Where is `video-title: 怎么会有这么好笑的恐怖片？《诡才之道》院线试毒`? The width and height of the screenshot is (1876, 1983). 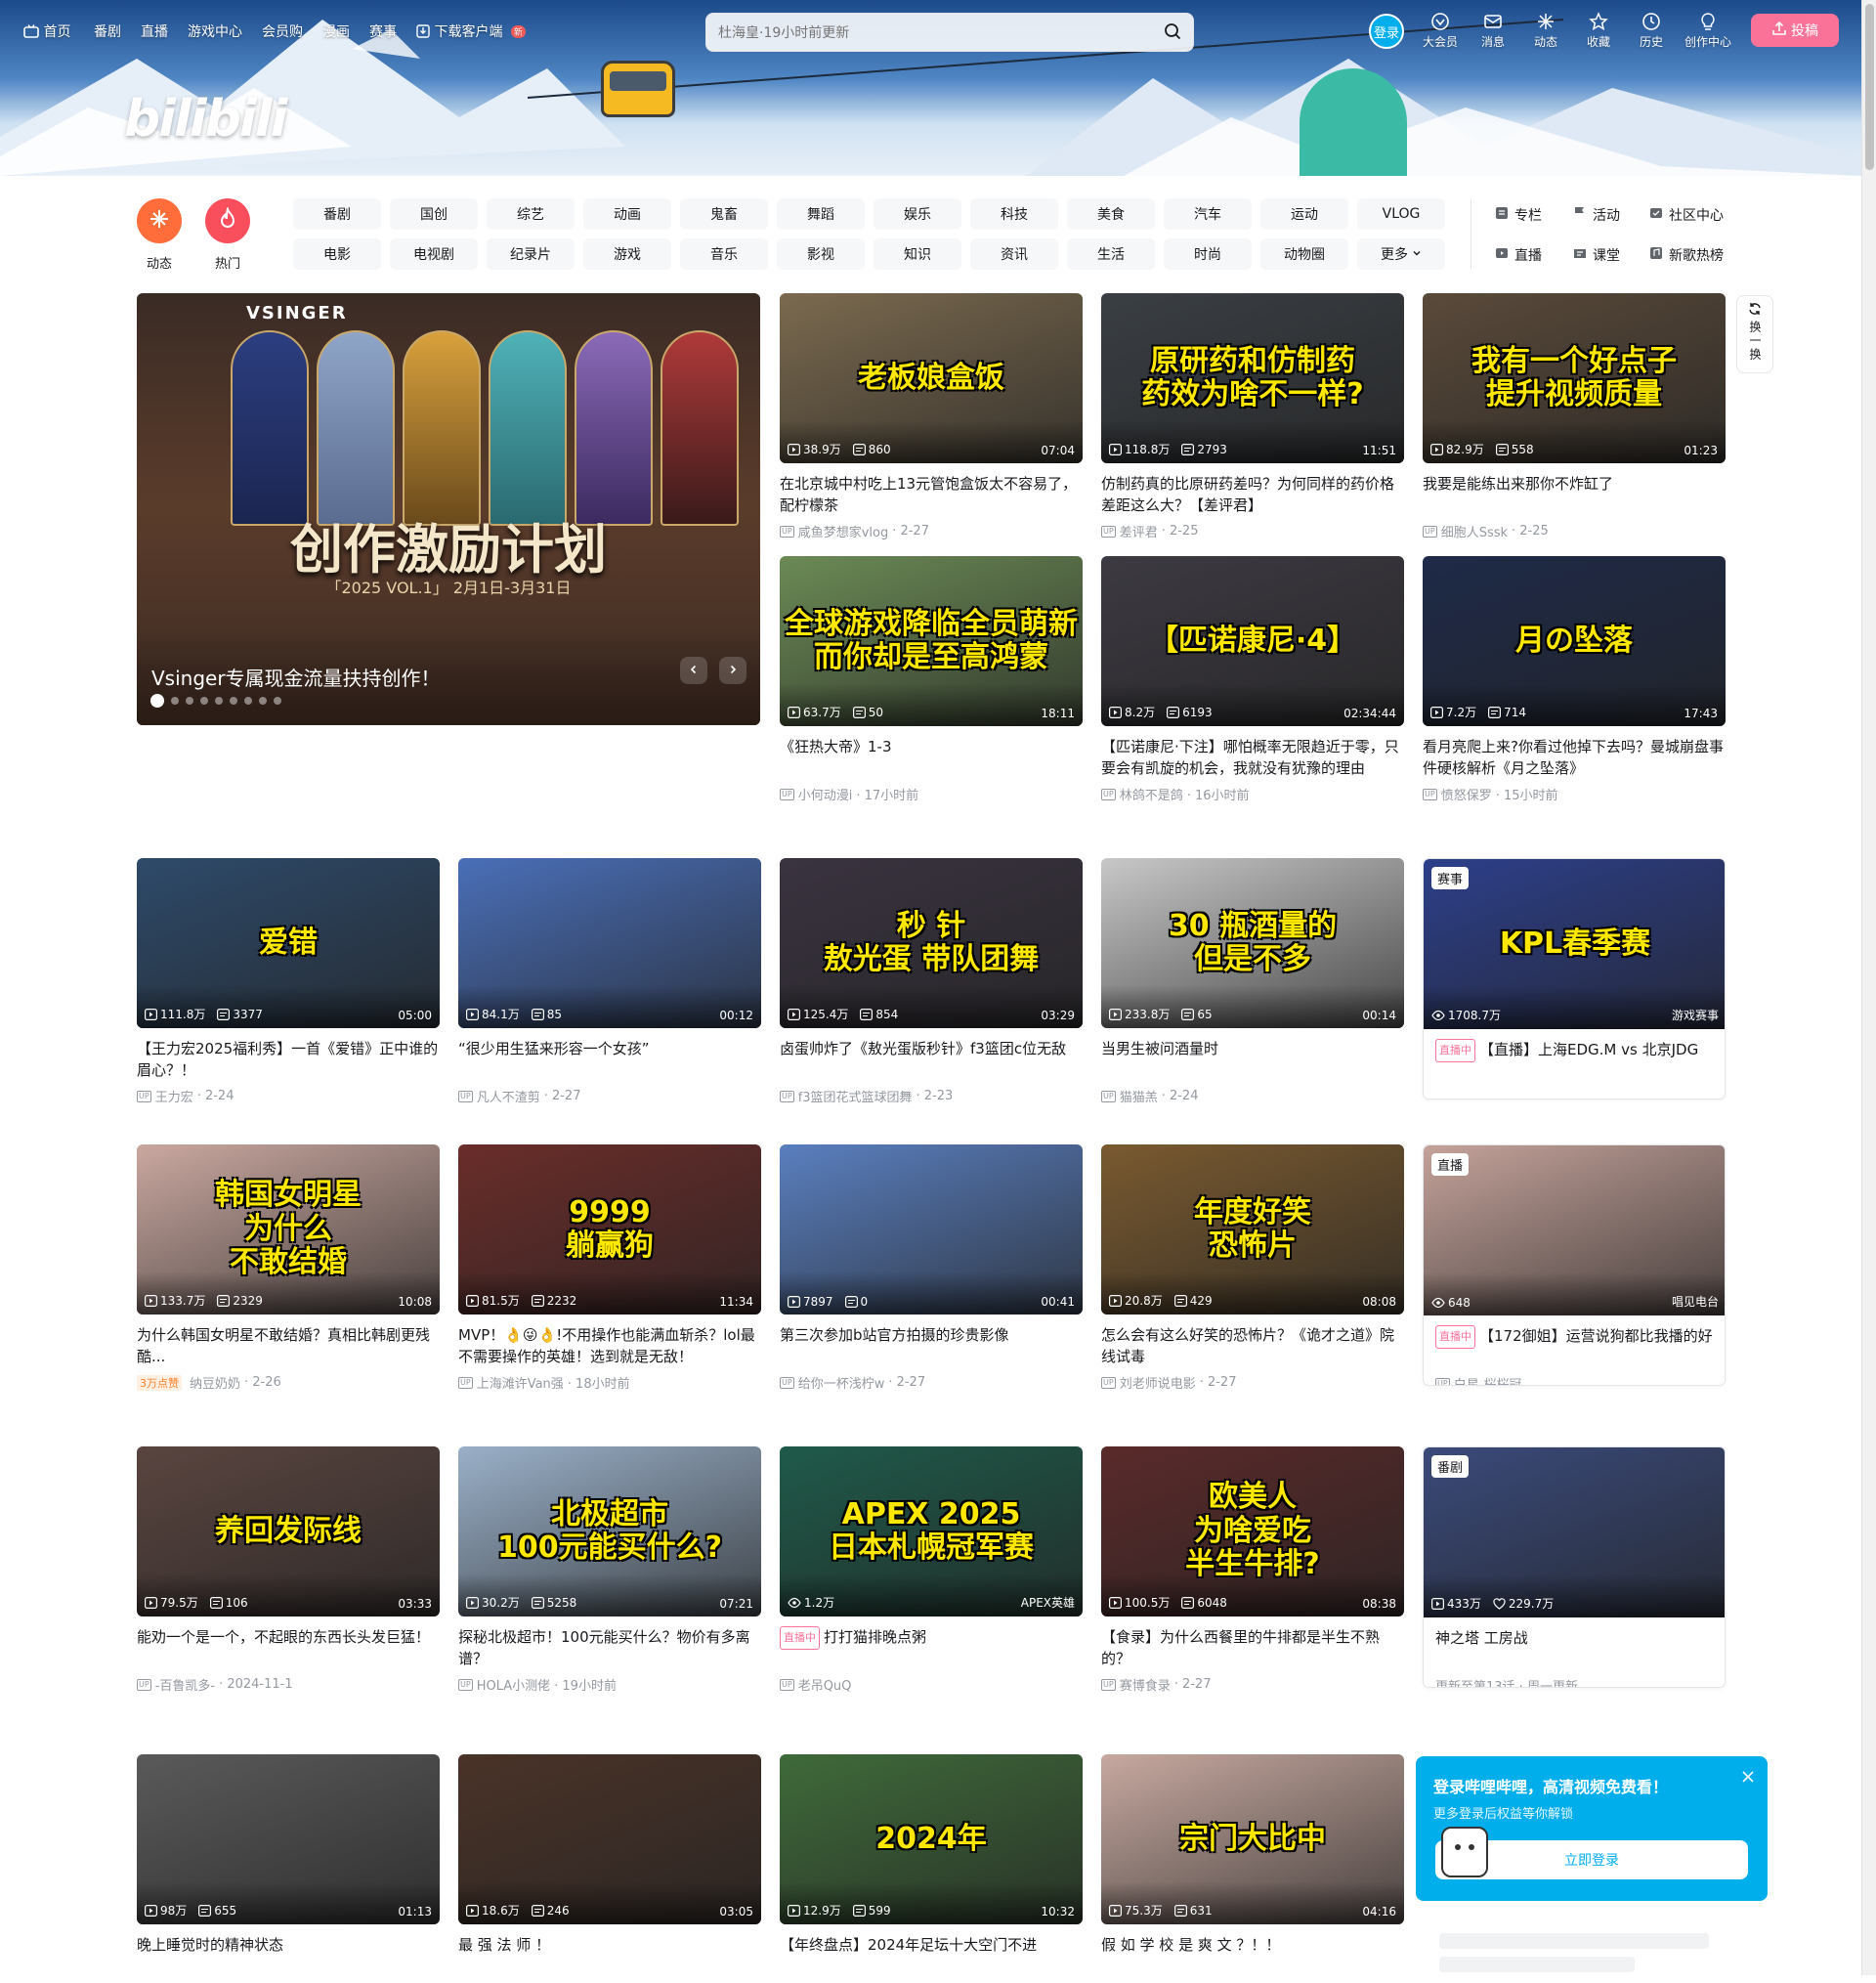
video-title: 怎么会有这么好笑的恐怖片？《诡才之道》院线试毒 is located at coordinates (1252, 1345).